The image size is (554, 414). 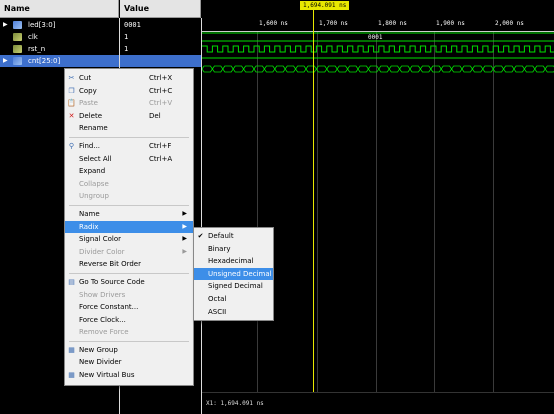 I want to click on radix-item-unsigned-decimal: Unsigned Decimal, so click(x=233, y=274).